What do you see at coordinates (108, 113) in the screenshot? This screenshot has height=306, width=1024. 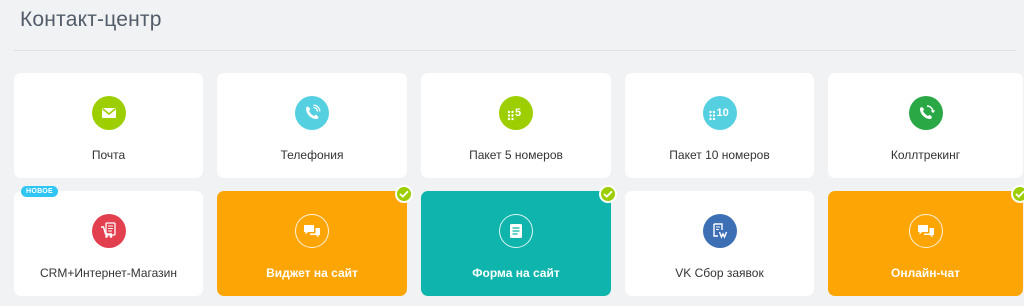 I see `mail-icon` at bounding box center [108, 113].